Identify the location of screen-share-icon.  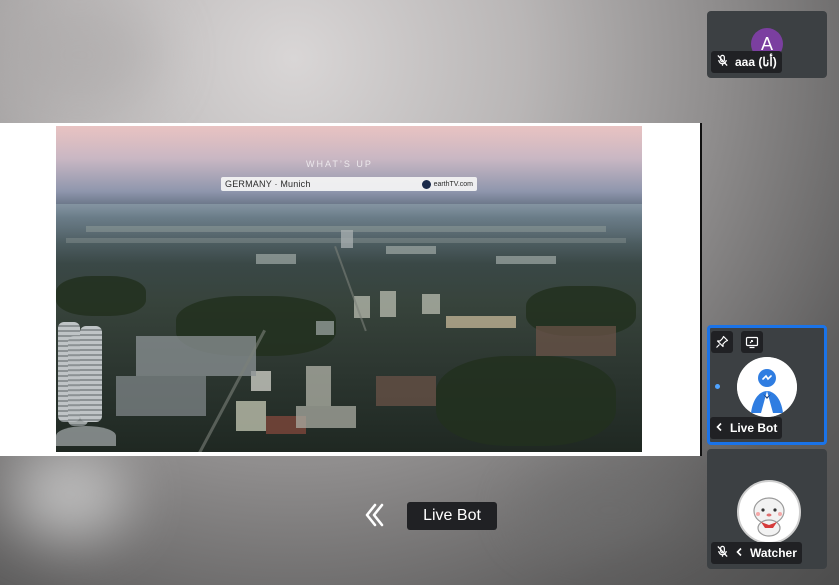
(752, 342).